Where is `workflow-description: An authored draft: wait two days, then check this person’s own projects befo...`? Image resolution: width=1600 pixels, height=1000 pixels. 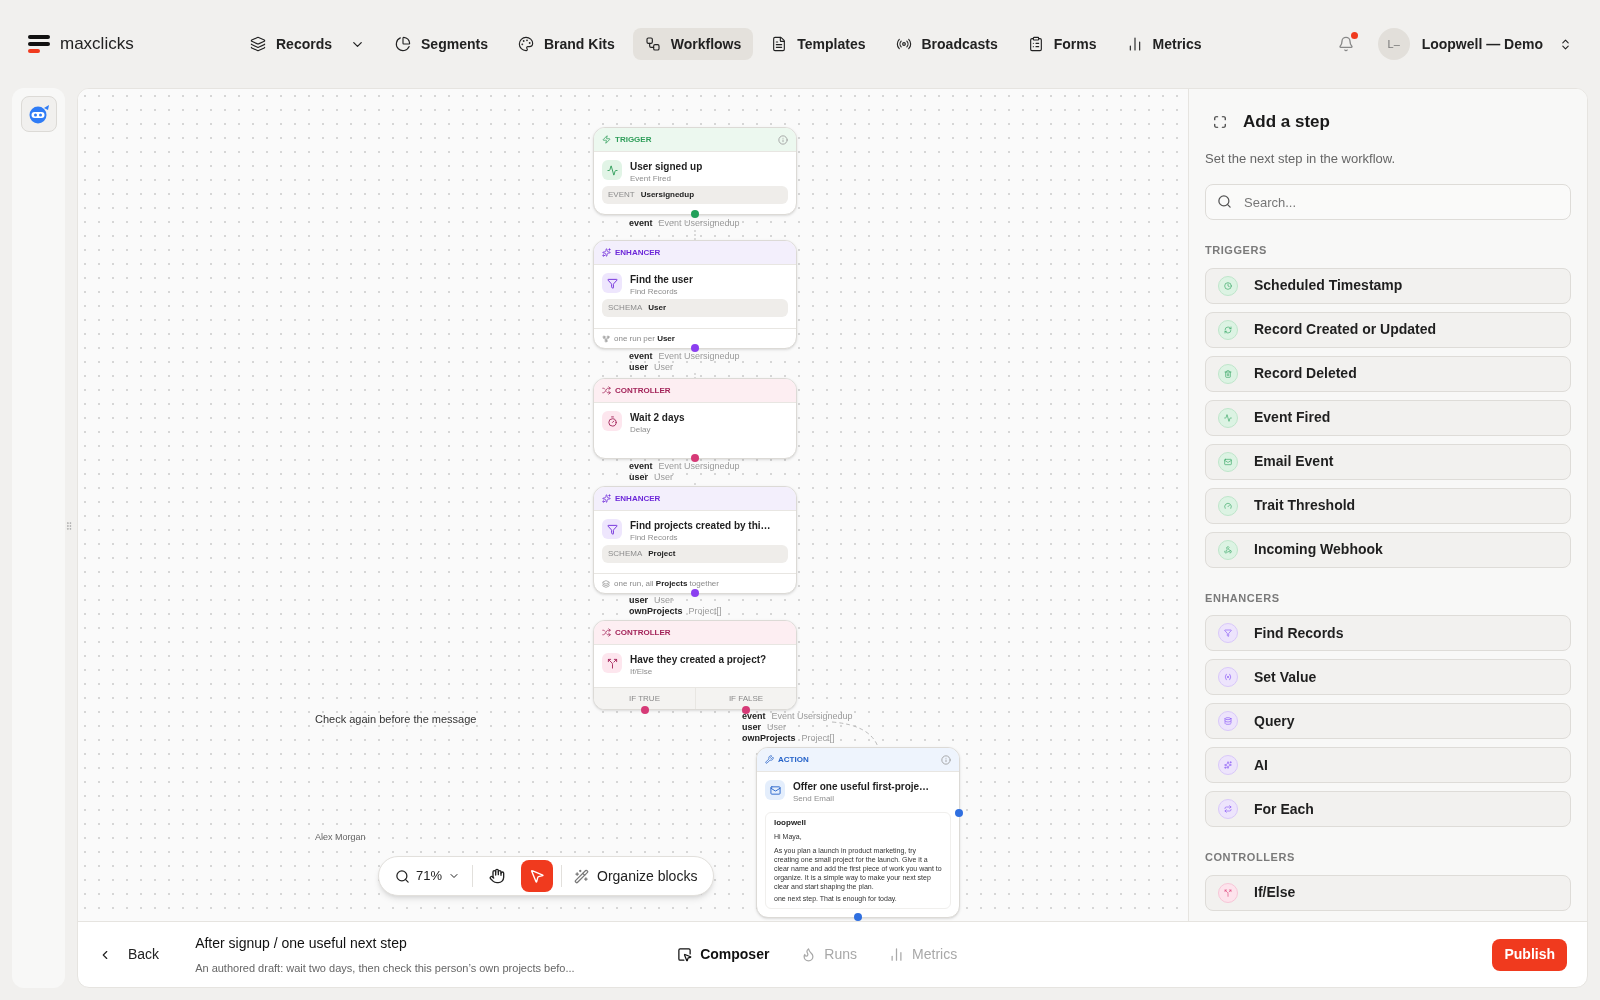
workflow-description: An authored draft: wait two days, then check this person’s own projects befo... is located at coordinates (385, 968).